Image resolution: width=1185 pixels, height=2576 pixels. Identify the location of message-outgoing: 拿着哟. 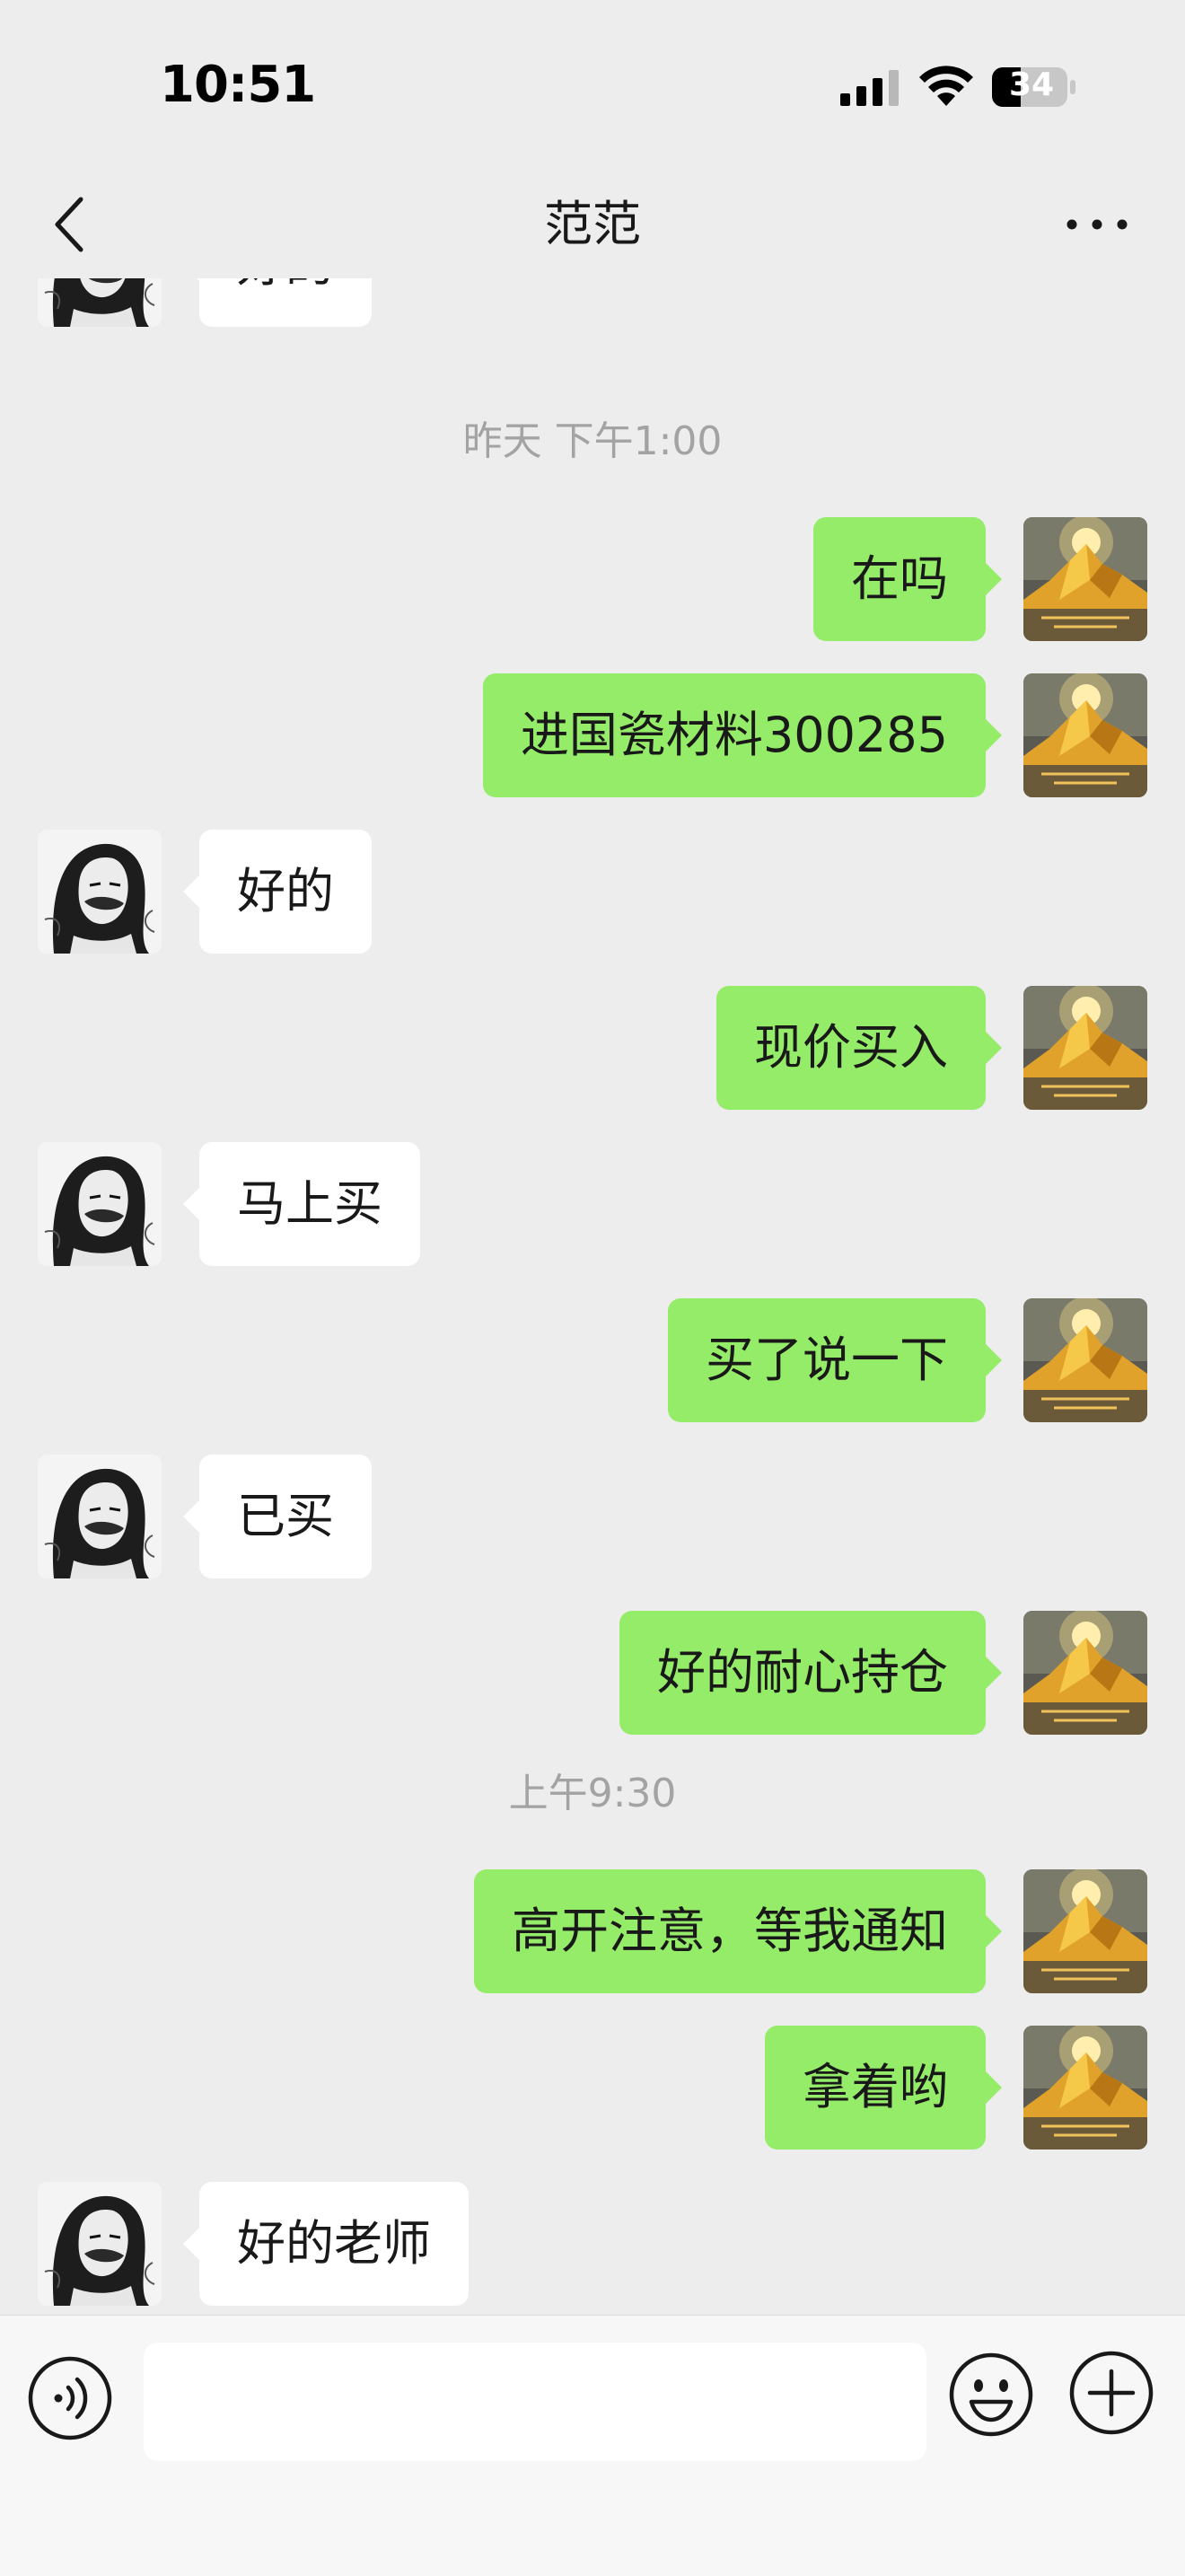
(592, 2088).